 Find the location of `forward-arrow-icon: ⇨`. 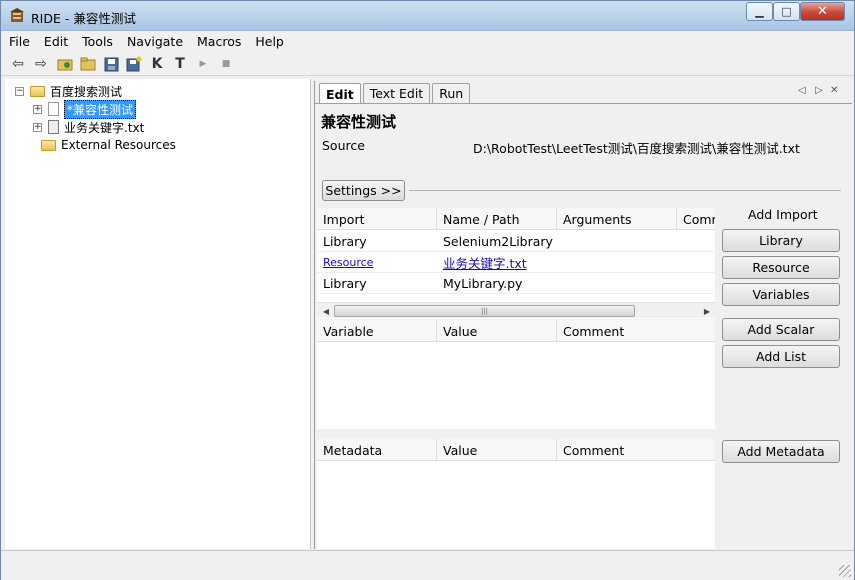

forward-arrow-icon: ⇨ is located at coordinates (41, 64).